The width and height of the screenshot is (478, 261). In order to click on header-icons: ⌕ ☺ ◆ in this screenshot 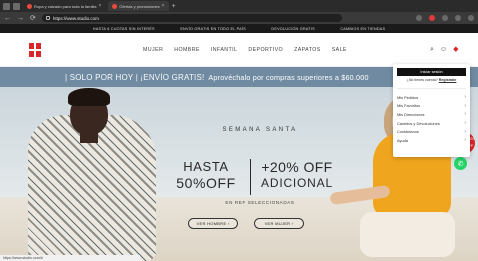, I will do `click(444, 49)`.